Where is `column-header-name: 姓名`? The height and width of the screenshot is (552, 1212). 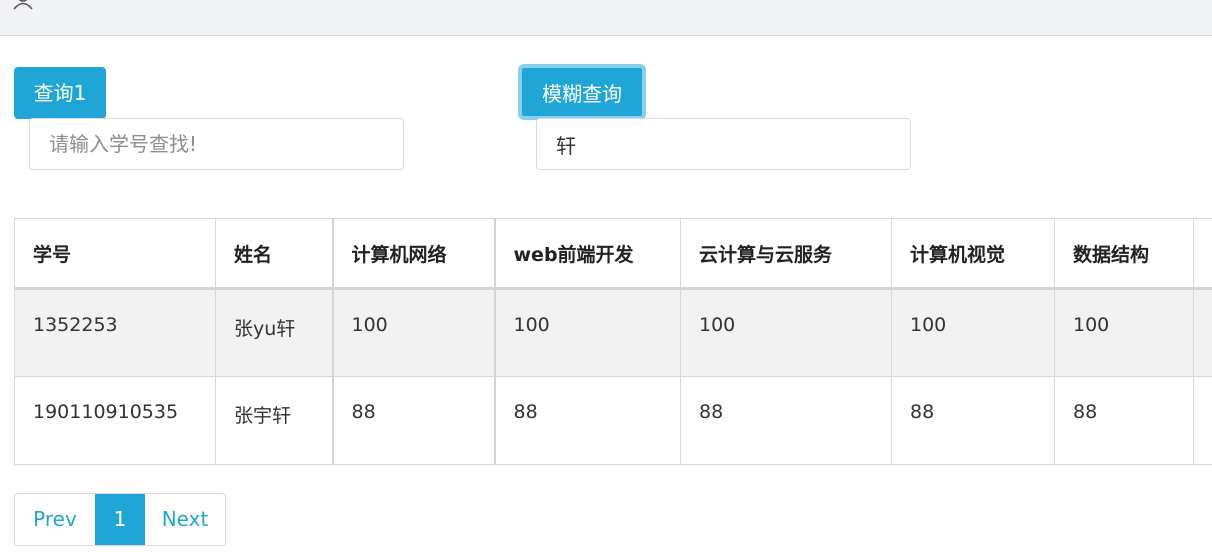 column-header-name: 姓名 is located at coordinates (274, 254).